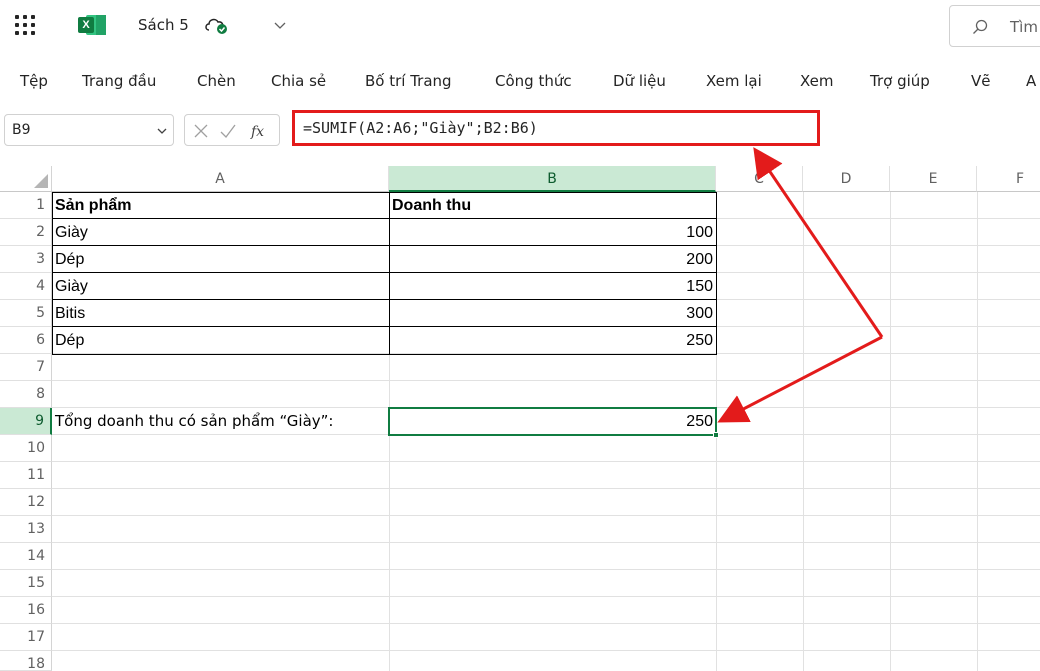 This screenshot has height=671, width=1040. Describe the element at coordinates (163, 25) in the screenshot. I see `file-name: Sách 5` at that location.